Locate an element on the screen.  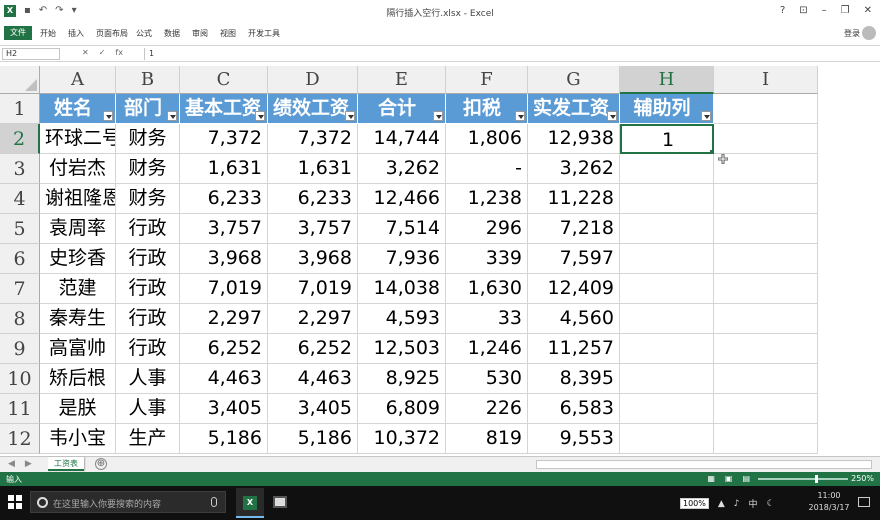
normal-view-icon: ▦ is located at coordinates (711, 478).